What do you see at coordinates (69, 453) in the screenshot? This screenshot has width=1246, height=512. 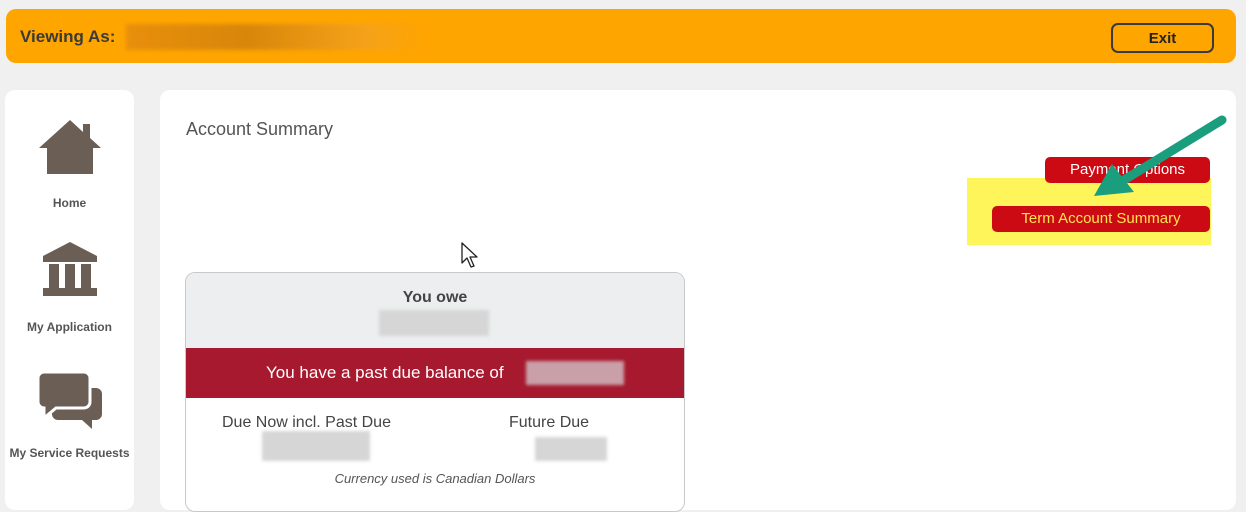 I see `sidebar-item-label: My Service Requests` at bounding box center [69, 453].